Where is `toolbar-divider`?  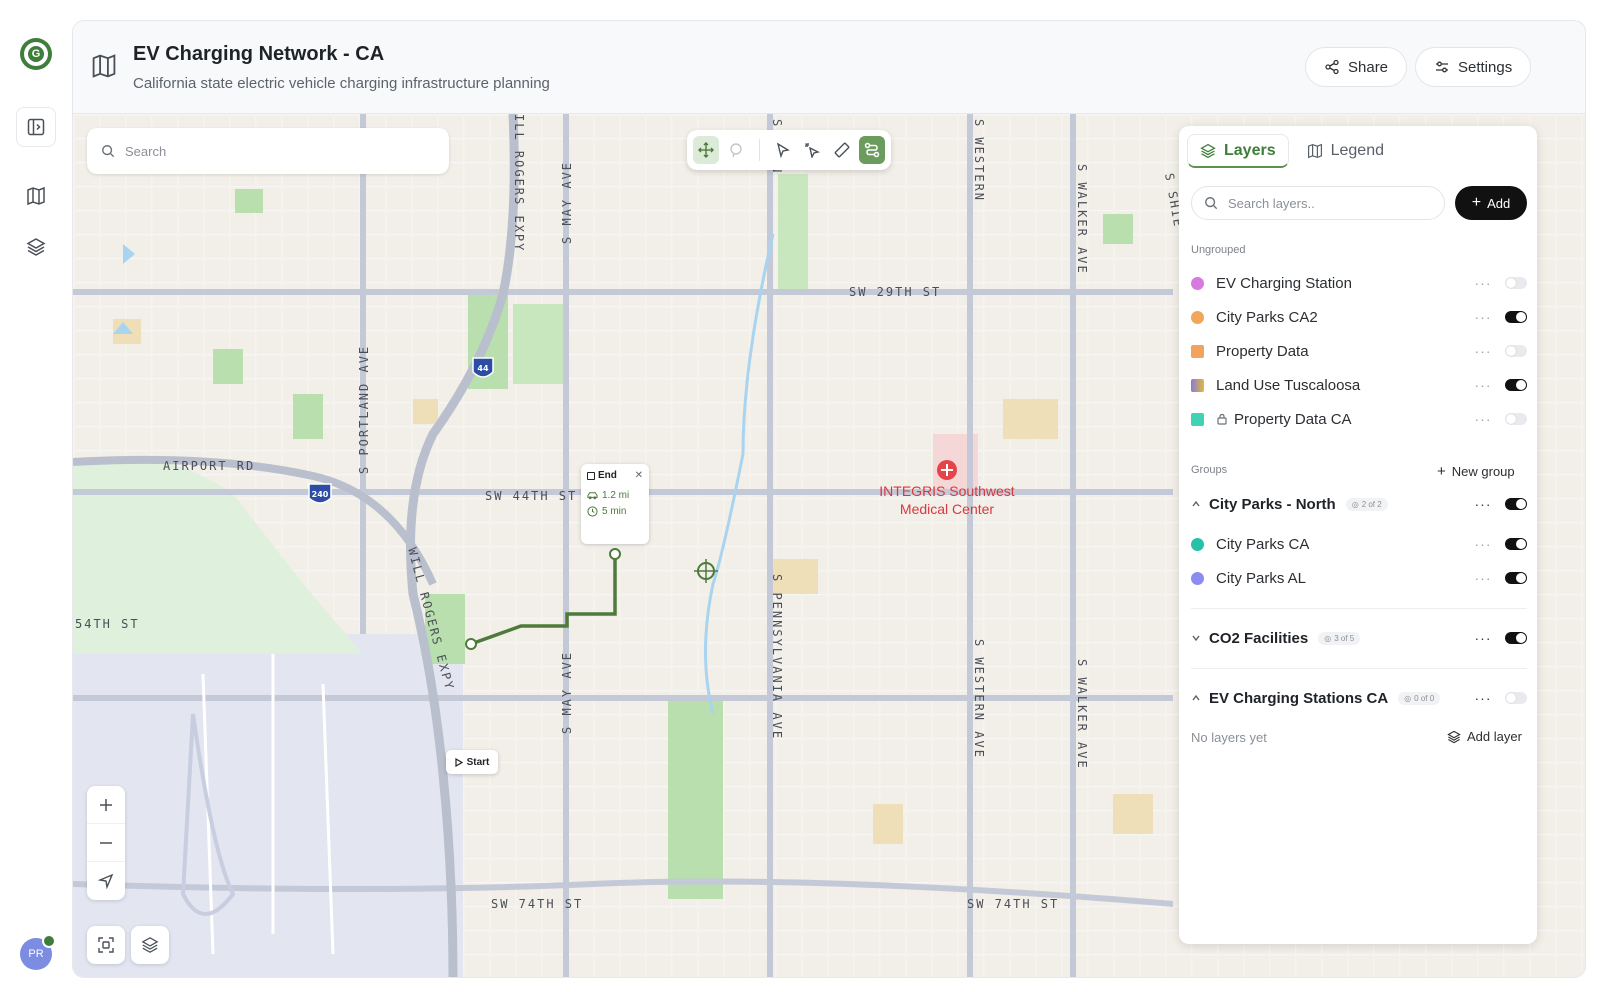
toolbar-divider is located at coordinates (759, 150).